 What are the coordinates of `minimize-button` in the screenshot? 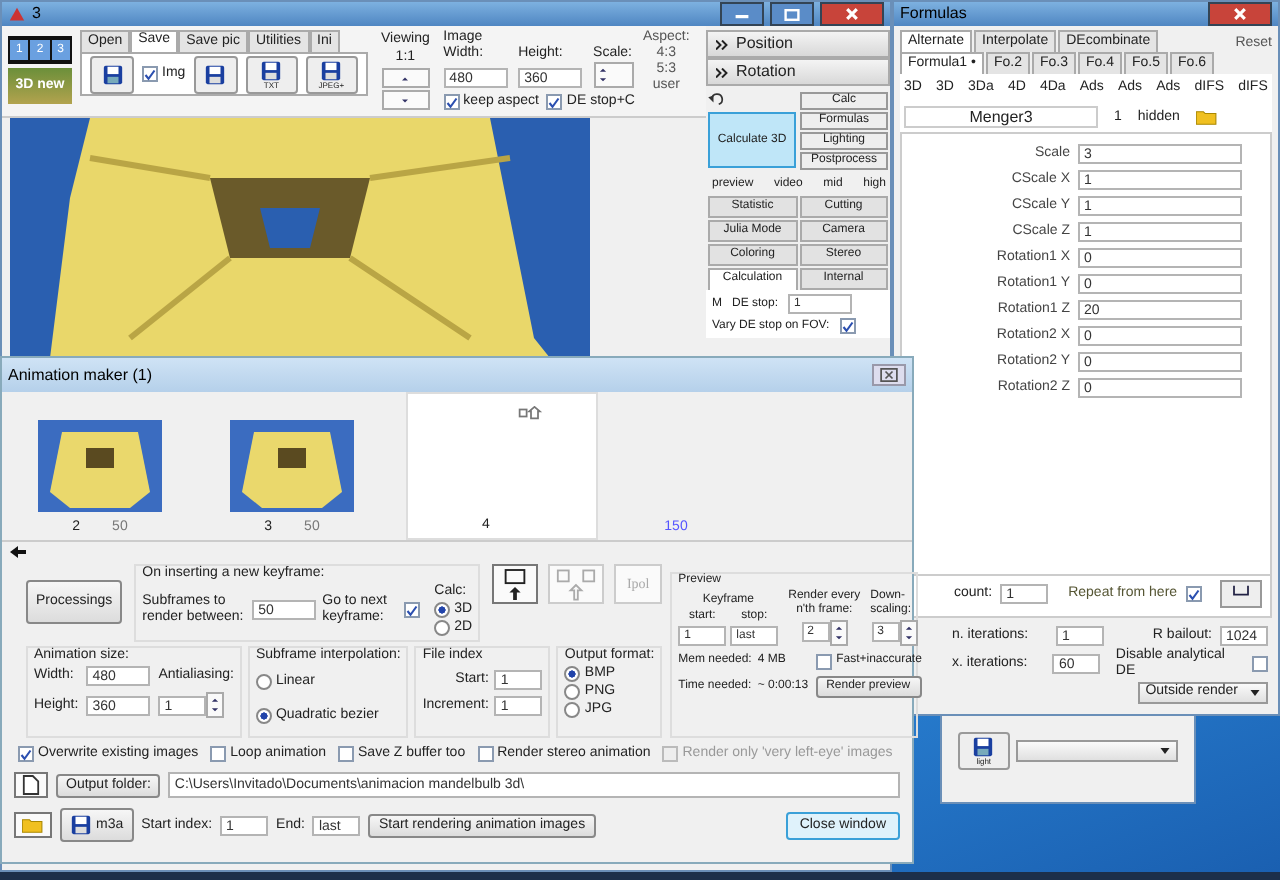 It's located at (742, 14).